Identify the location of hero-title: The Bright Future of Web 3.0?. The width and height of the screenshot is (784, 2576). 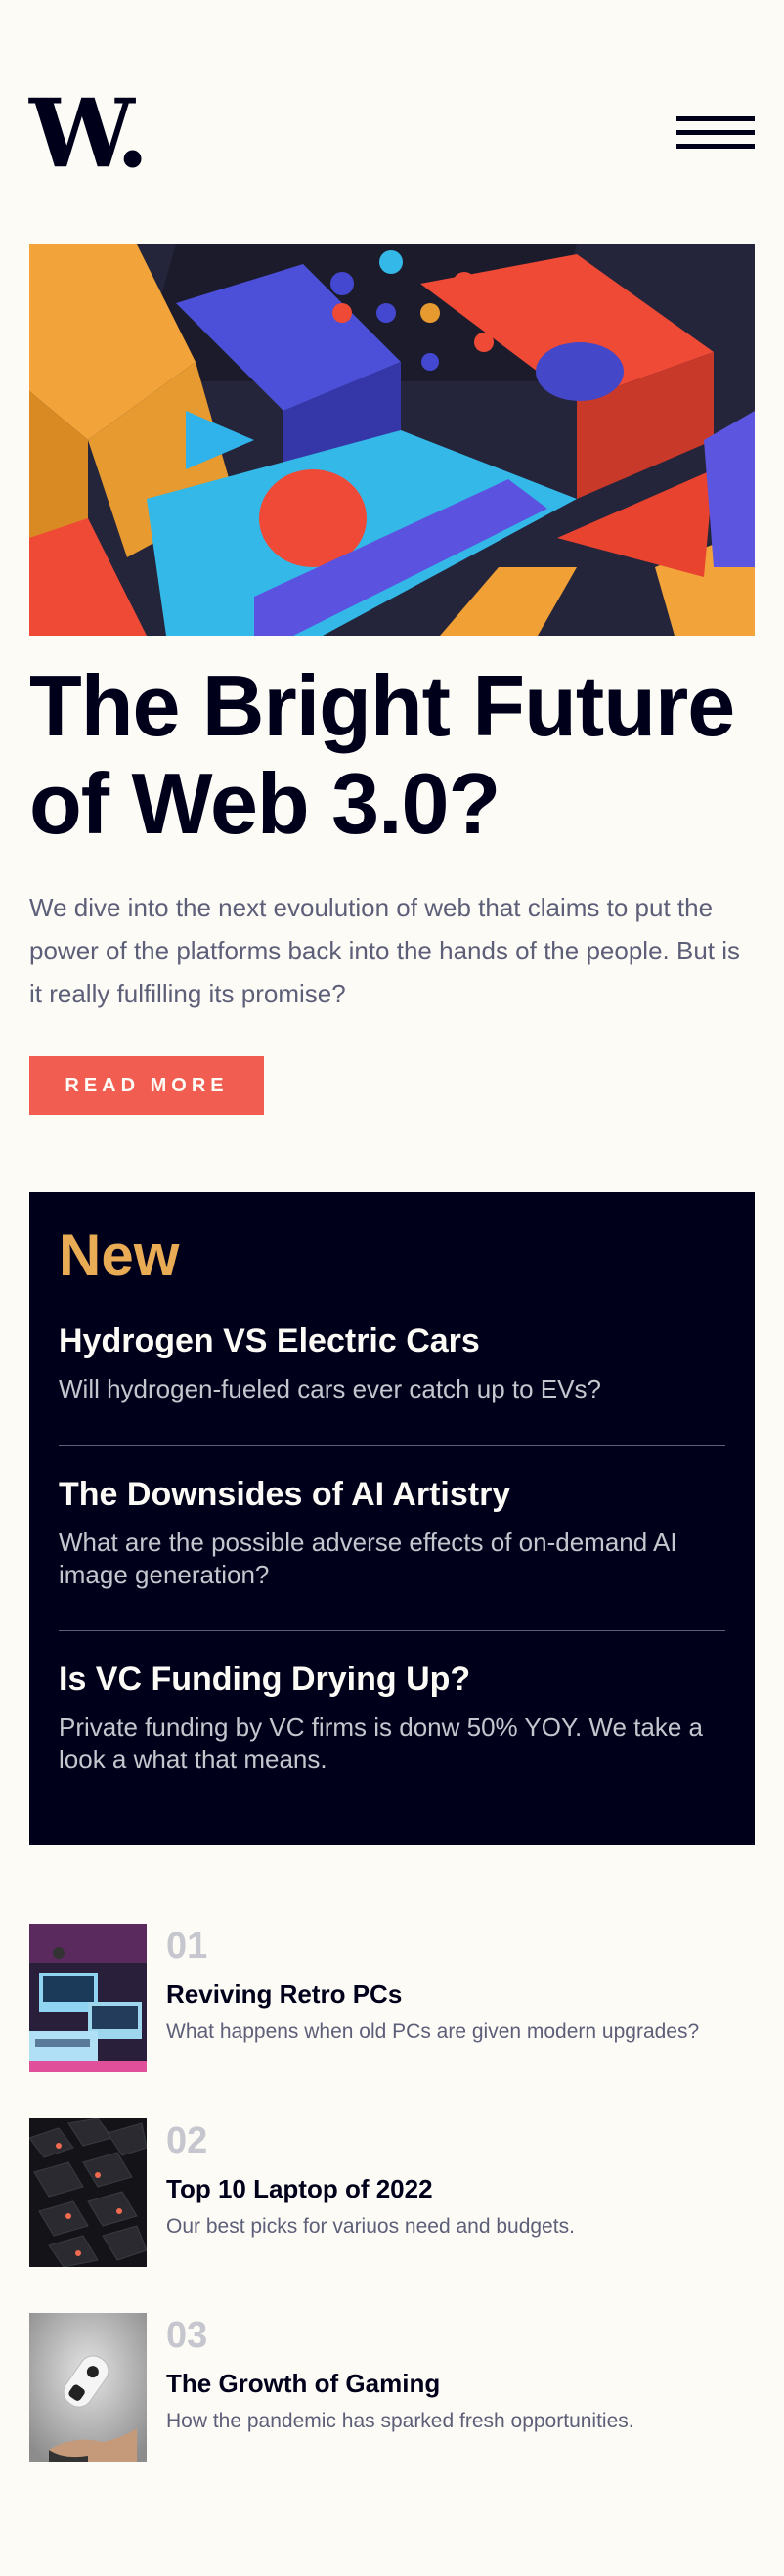
(392, 755).